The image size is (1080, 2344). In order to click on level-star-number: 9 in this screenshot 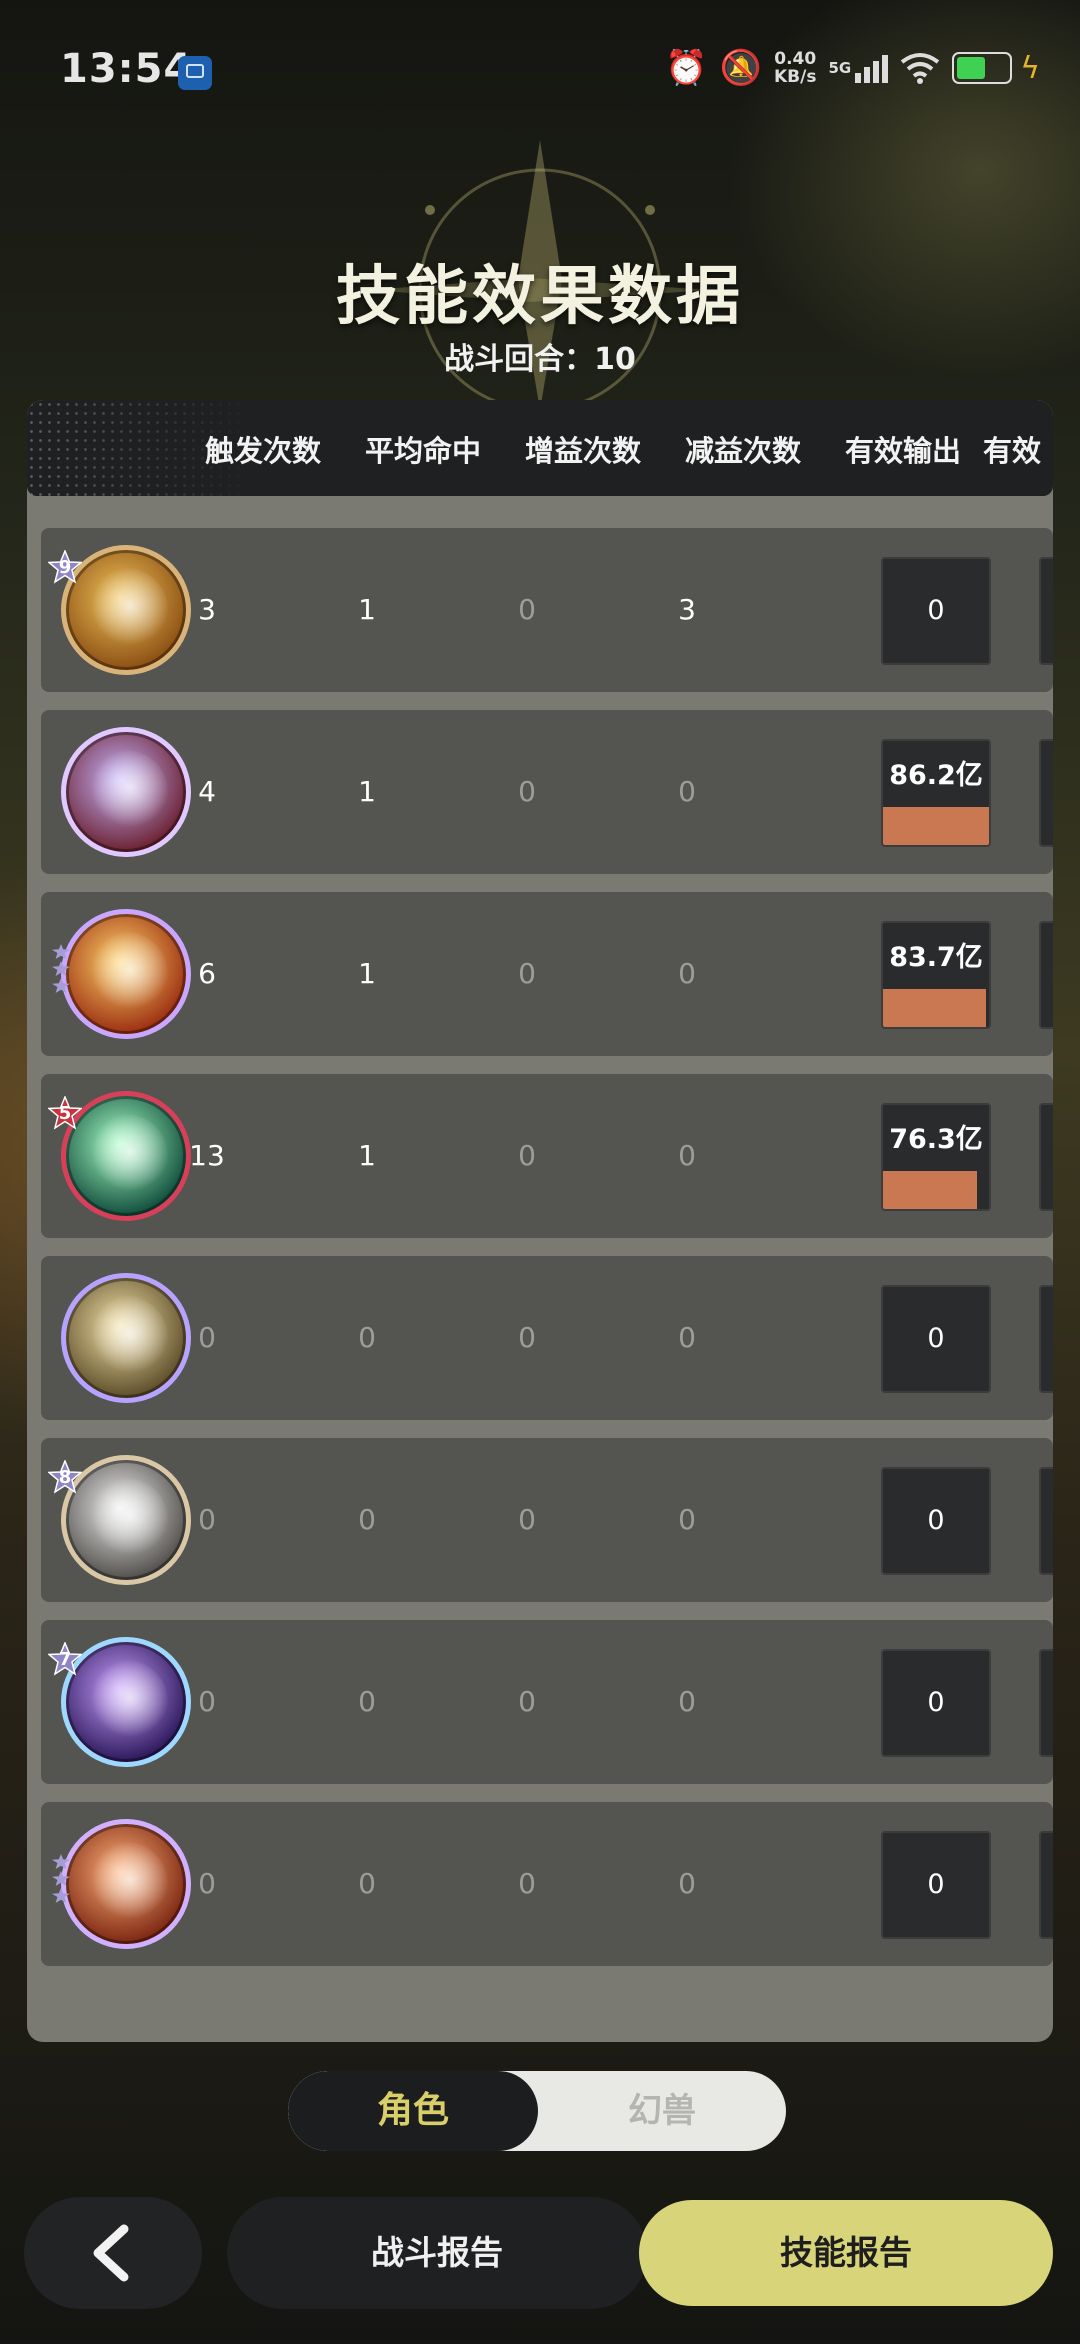, I will do `click(65, 567)`.